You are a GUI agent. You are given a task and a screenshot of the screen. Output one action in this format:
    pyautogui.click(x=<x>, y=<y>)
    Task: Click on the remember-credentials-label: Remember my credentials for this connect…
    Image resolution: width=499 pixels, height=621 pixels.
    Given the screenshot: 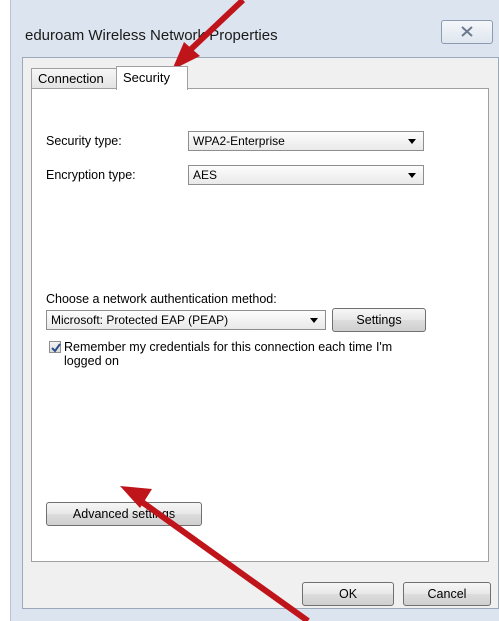 What is the action you would take?
    pyautogui.click(x=228, y=354)
    